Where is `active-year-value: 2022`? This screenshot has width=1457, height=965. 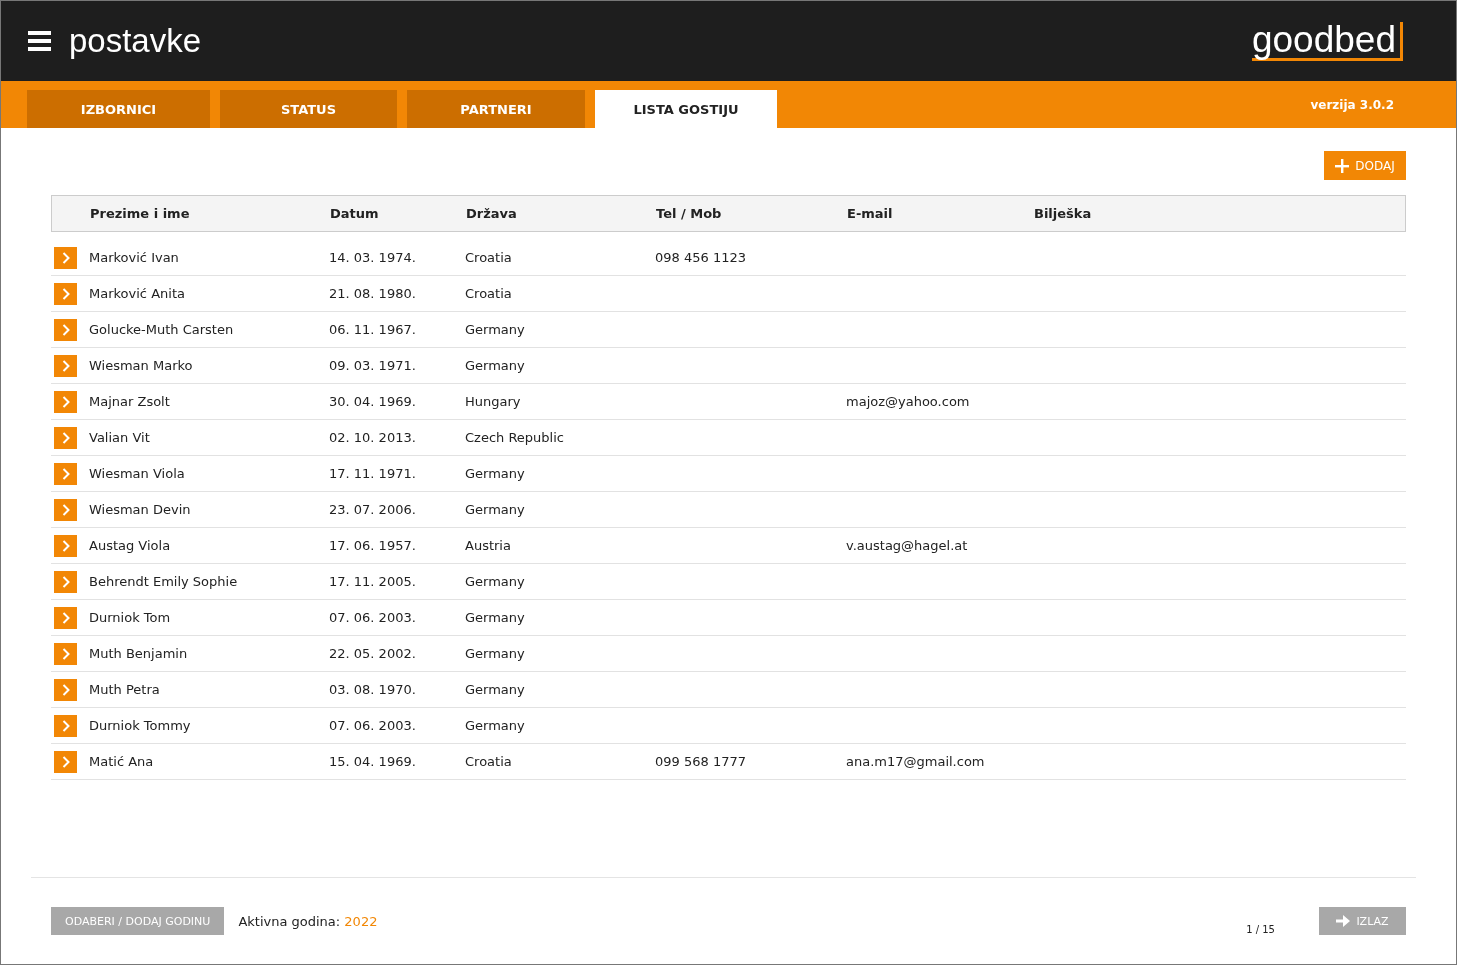 active-year-value: 2022 is located at coordinates (361, 921).